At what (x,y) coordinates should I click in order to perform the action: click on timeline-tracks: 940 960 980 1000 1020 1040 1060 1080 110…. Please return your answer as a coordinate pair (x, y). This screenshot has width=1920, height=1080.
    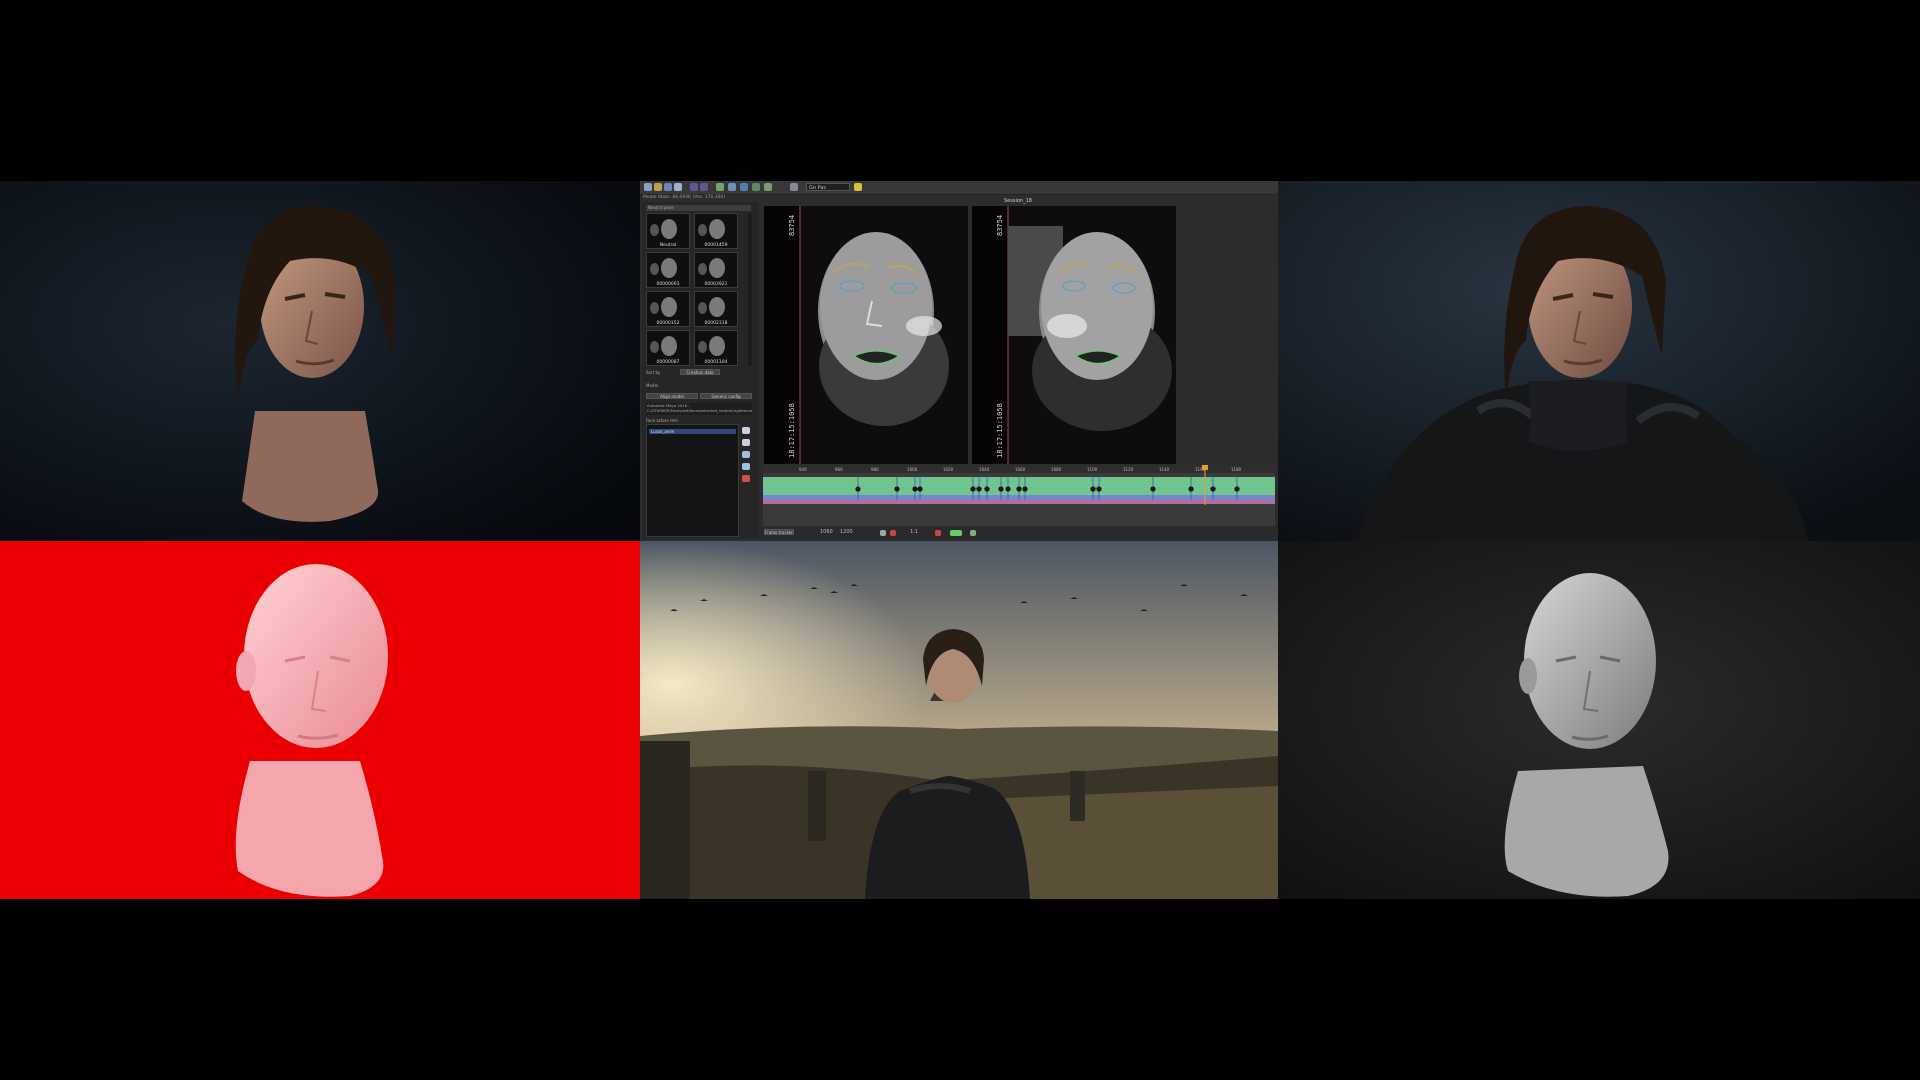
    Looking at the image, I should click on (1019, 485).